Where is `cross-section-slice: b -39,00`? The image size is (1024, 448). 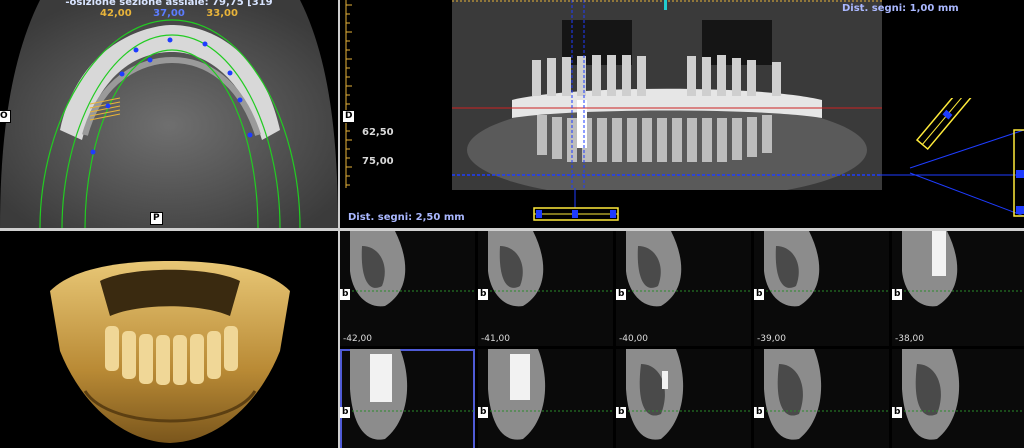
cross-section-slice: b -39,00 is located at coordinates (821, 288).